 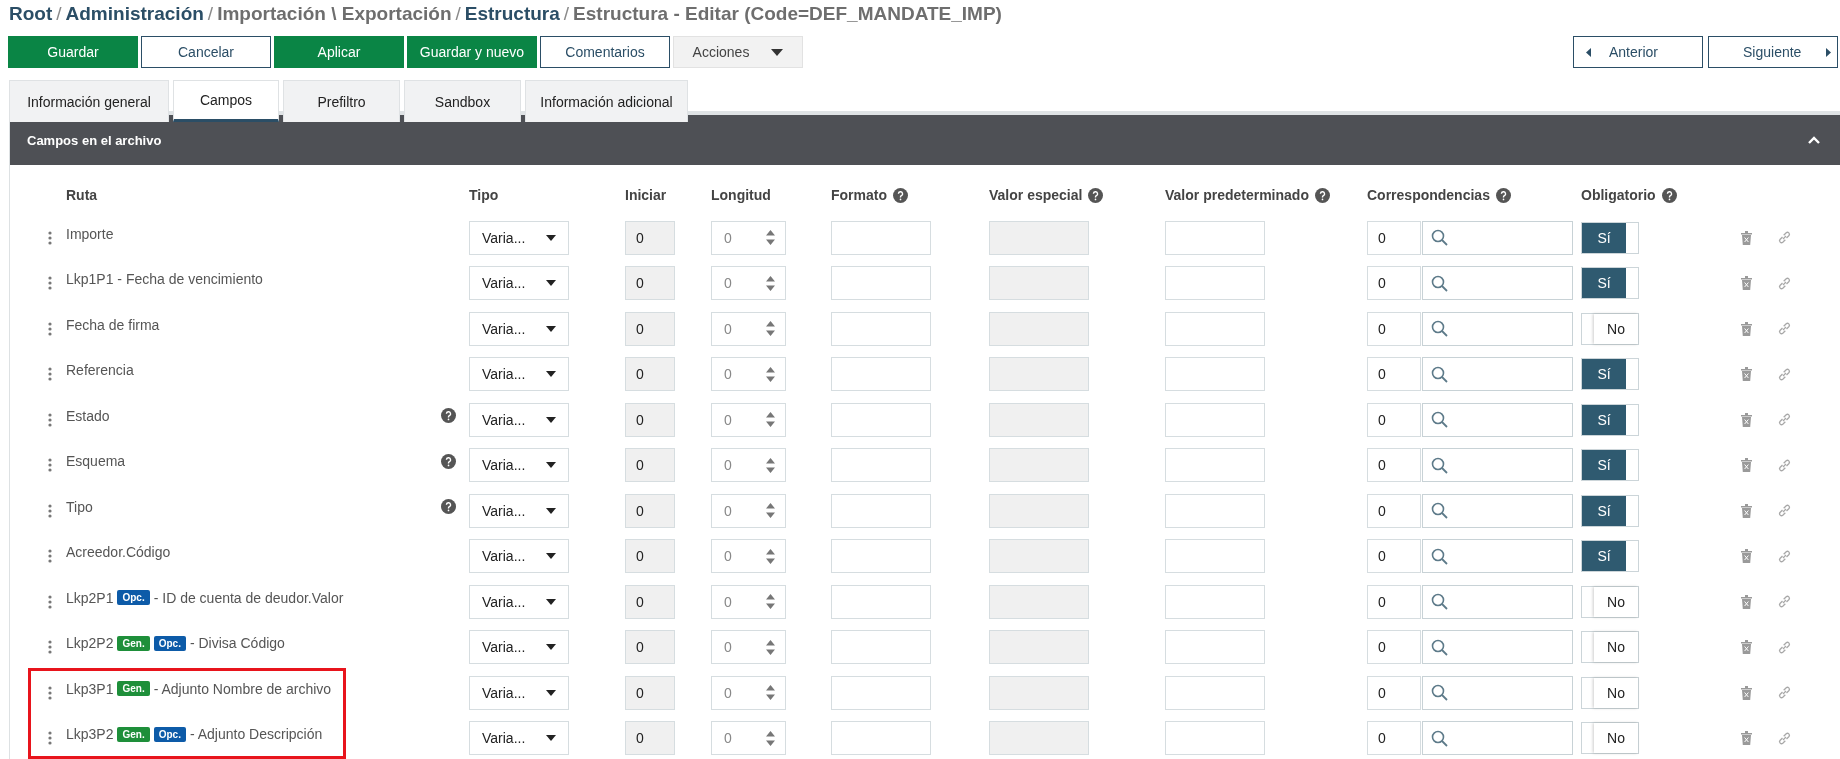 What do you see at coordinates (1773, 52) in the screenshot?
I see `next-button: Siguiente` at bounding box center [1773, 52].